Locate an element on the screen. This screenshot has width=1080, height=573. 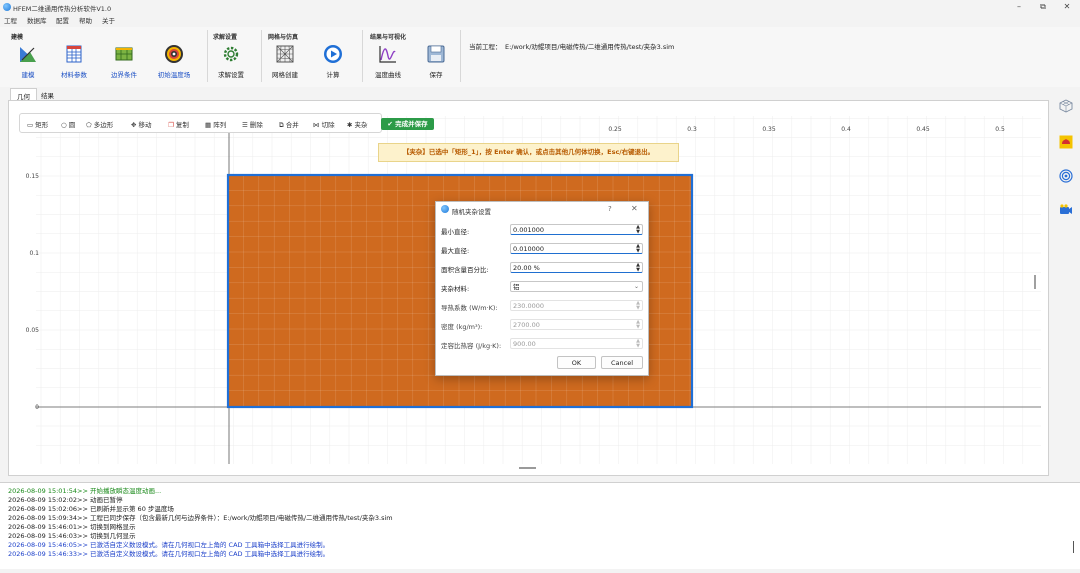
temp-curve-button: 温度曲线 is located at coordinates (388, 63).